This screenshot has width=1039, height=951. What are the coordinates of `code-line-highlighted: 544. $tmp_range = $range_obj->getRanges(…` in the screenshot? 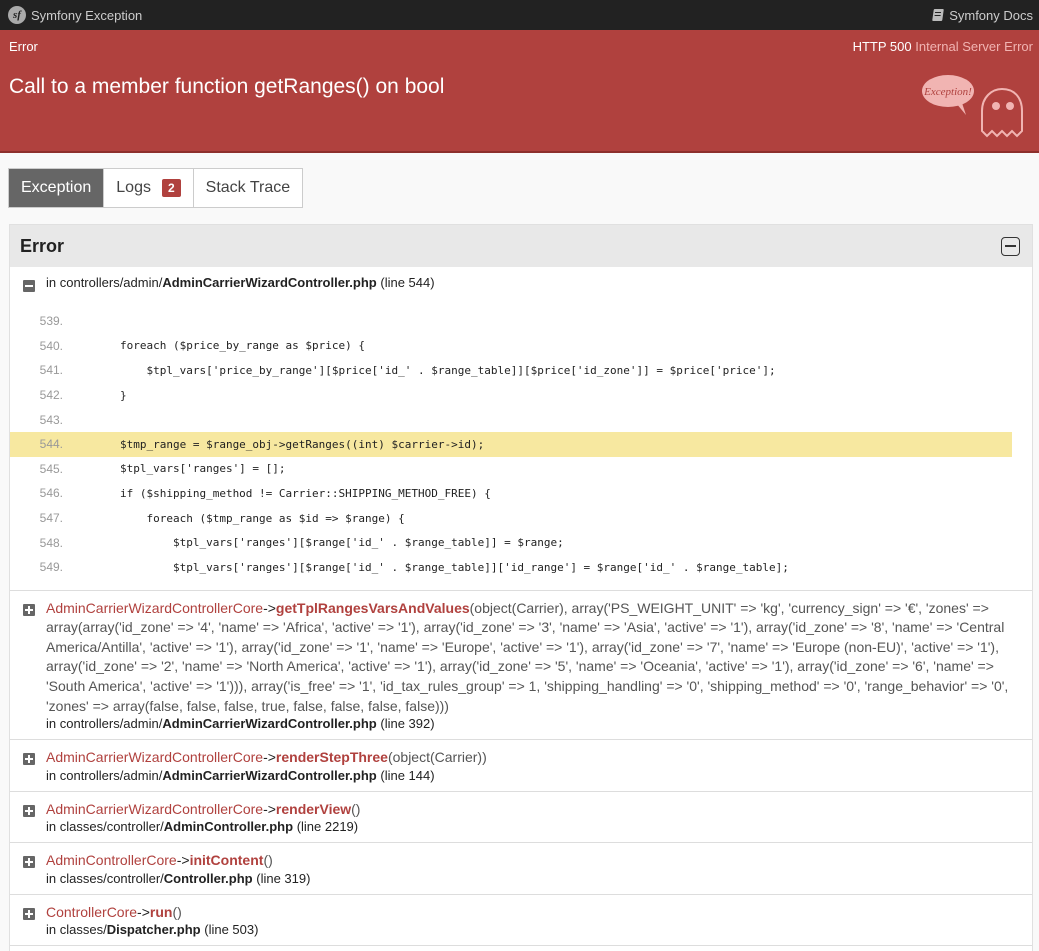 It's located at (511, 444).